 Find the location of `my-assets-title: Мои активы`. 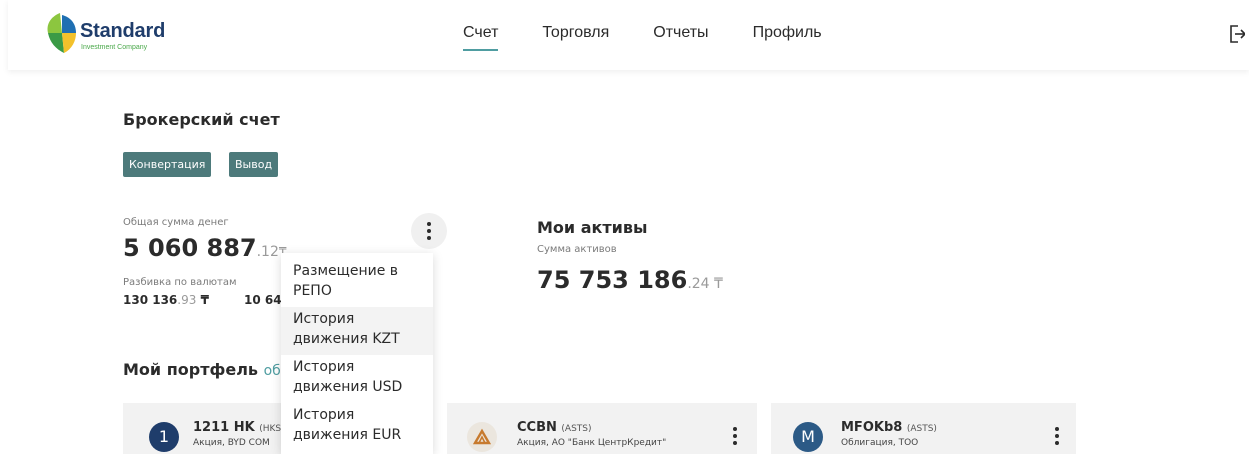

my-assets-title: Мои активы is located at coordinates (592, 227).